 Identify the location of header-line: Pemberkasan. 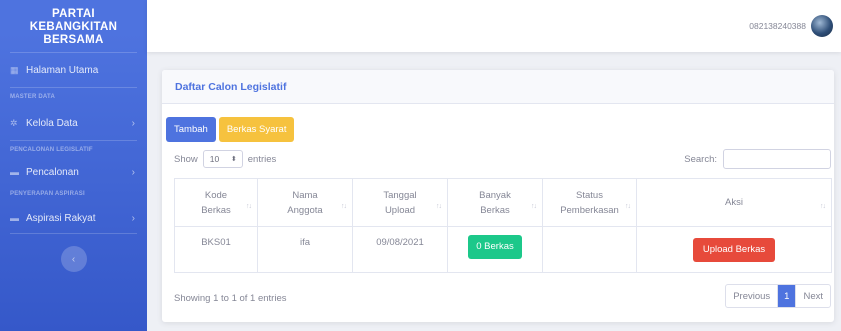
(589, 210).